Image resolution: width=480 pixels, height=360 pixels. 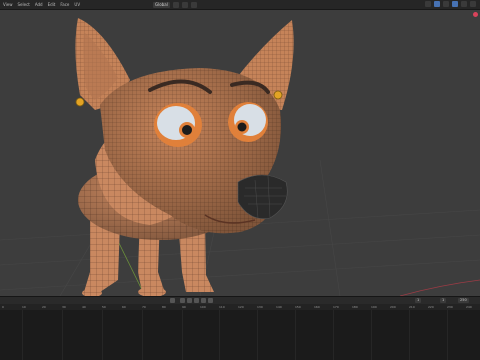 I want to click on menu-face: Face, so click(x=64, y=4).